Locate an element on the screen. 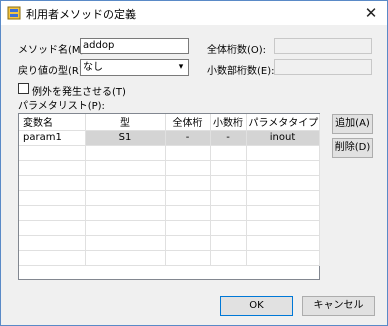 This screenshot has width=388, height=326. param-list-label: パラメタリスト(P): is located at coordinates (61, 106).